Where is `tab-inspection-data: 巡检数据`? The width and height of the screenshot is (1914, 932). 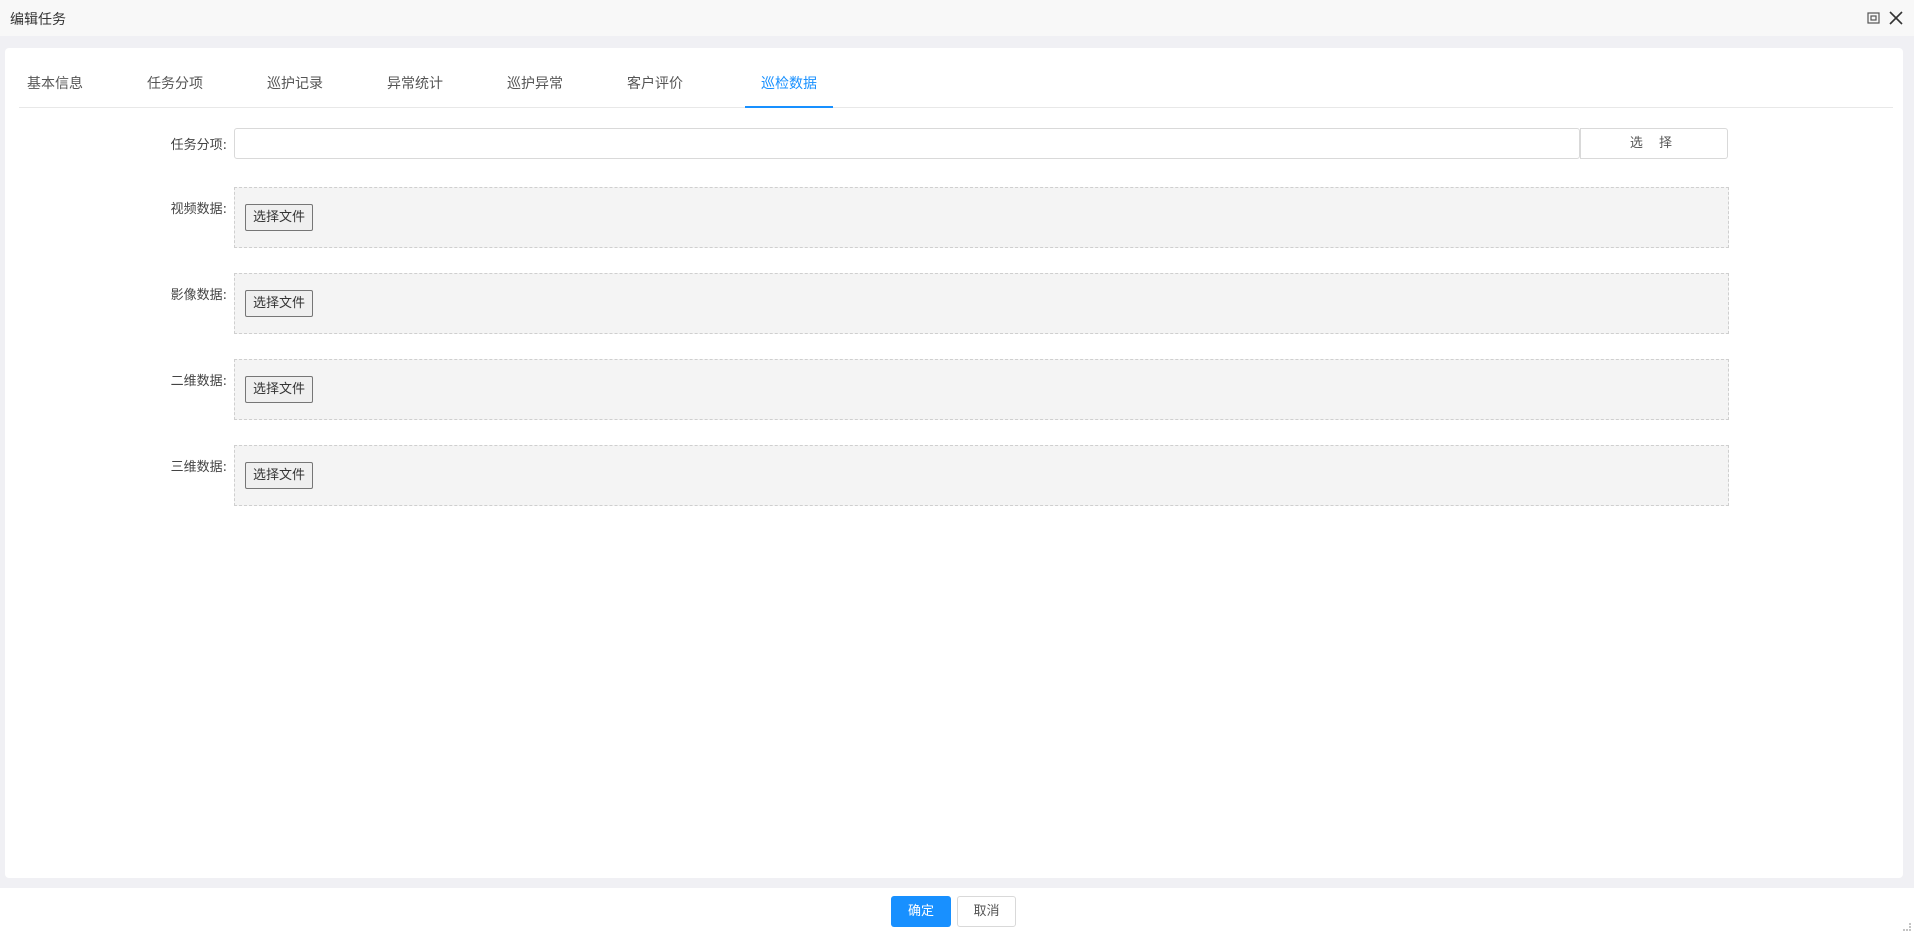
tab-inspection-data: 巡检数据 is located at coordinates (789, 87).